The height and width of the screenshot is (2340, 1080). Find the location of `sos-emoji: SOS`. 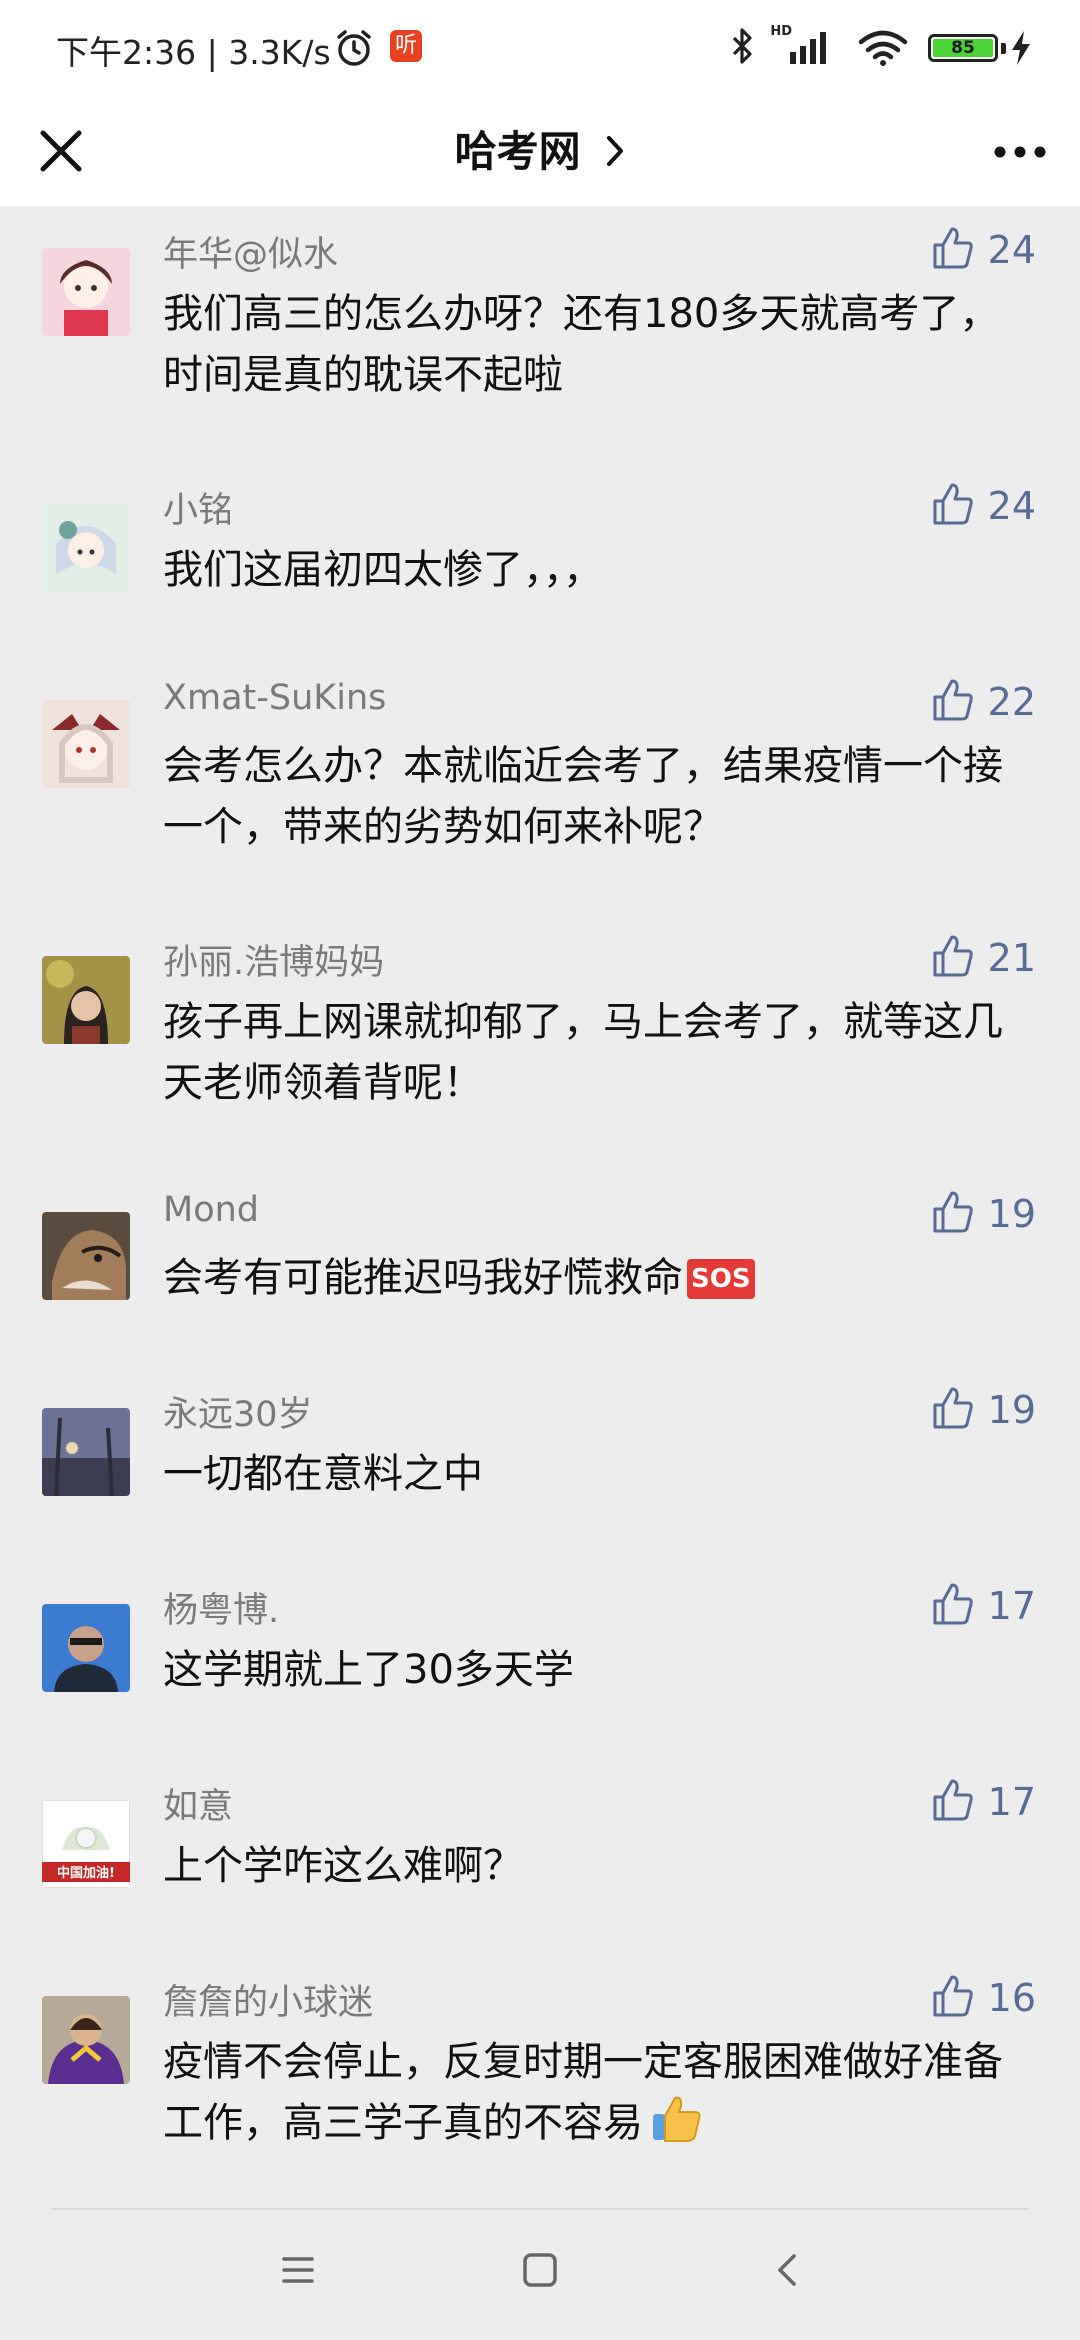

sos-emoji: SOS is located at coordinates (721, 1279).